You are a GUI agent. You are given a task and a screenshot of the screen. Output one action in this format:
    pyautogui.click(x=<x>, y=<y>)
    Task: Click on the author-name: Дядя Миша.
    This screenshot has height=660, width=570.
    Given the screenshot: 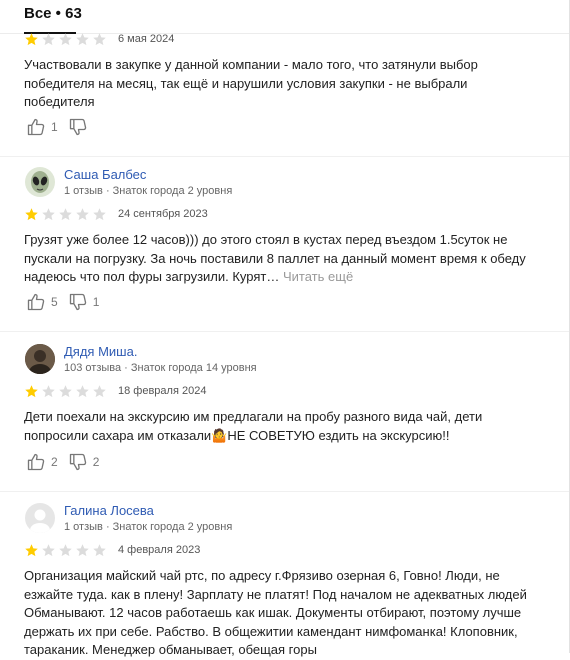 What is the action you would take?
    pyautogui.click(x=100, y=351)
    